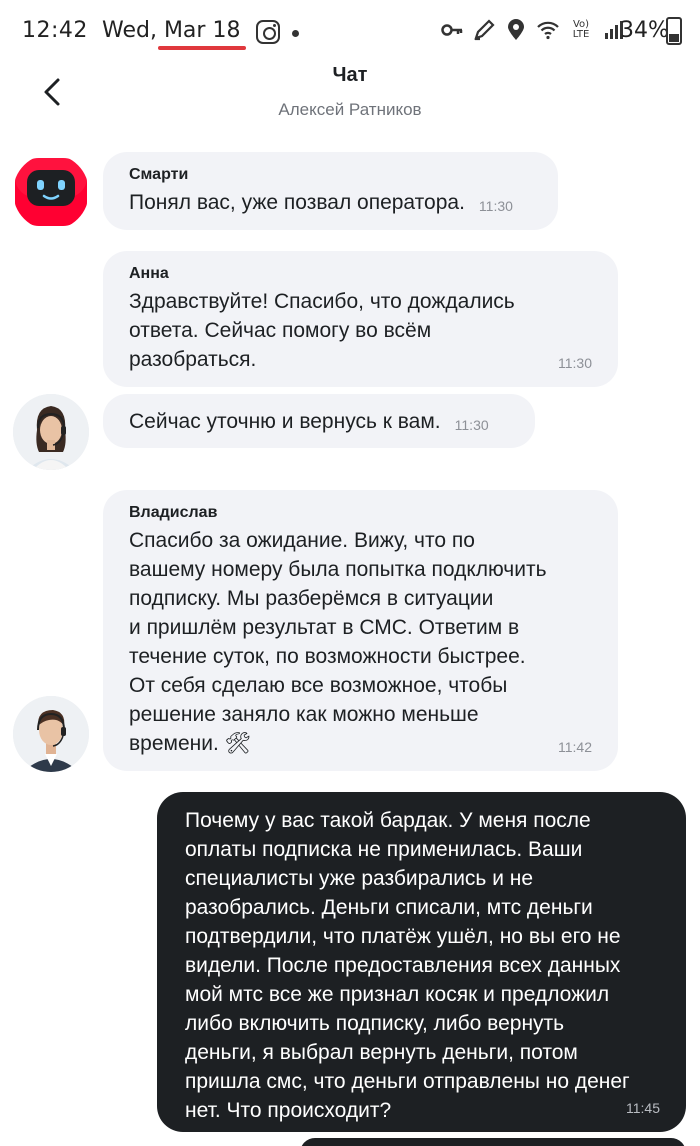 The height and width of the screenshot is (1146, 700). I want to click on message-line: течение суток, по возможности быстрее., so click(327, 656).